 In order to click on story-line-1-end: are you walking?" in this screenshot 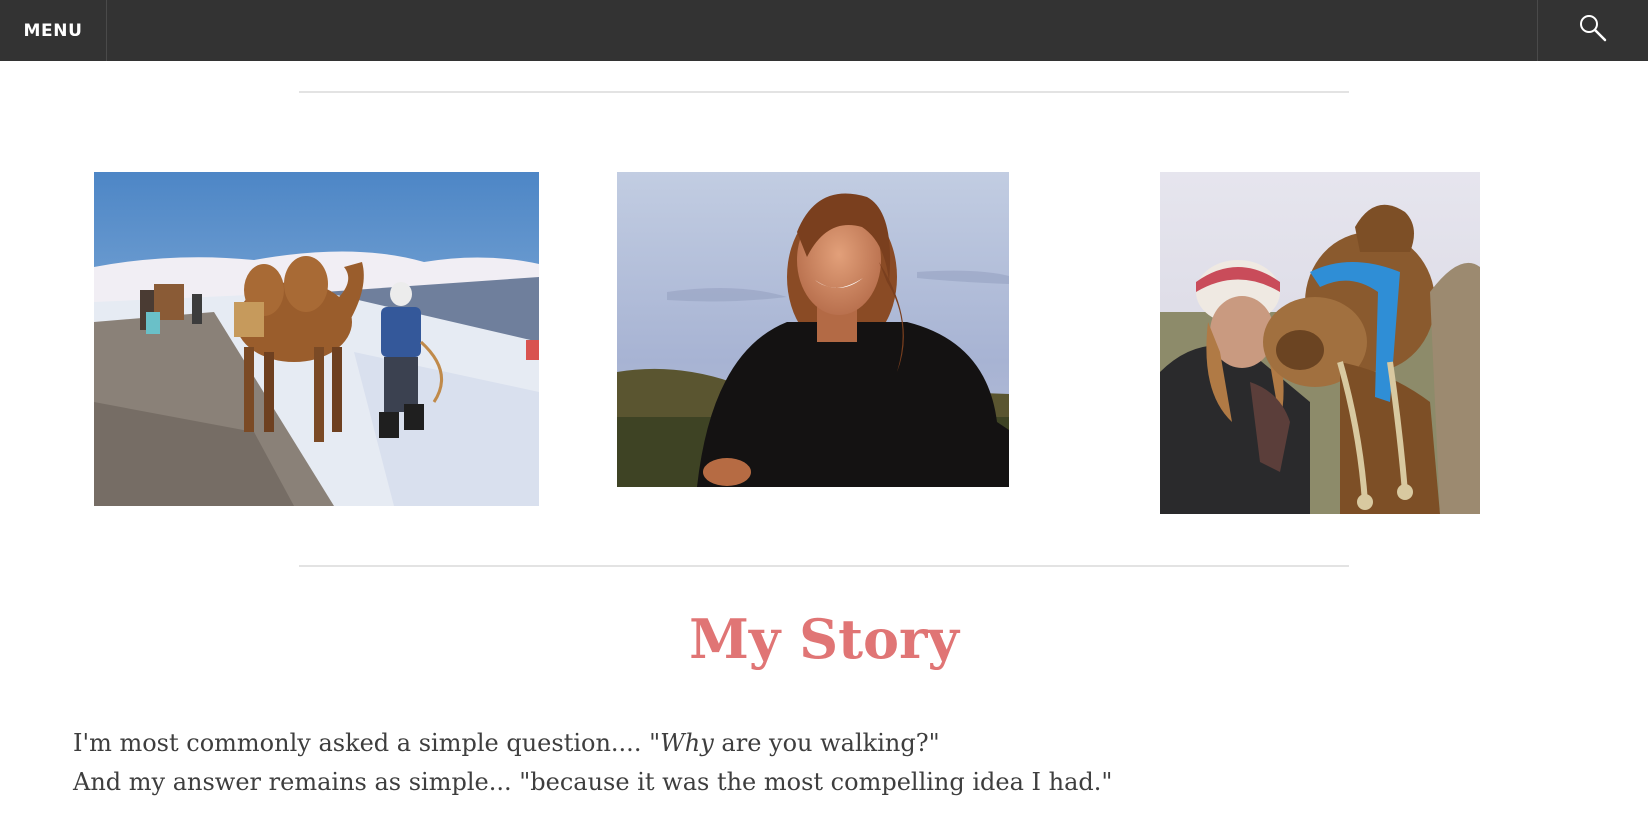, I will do `click(826, 743)`.